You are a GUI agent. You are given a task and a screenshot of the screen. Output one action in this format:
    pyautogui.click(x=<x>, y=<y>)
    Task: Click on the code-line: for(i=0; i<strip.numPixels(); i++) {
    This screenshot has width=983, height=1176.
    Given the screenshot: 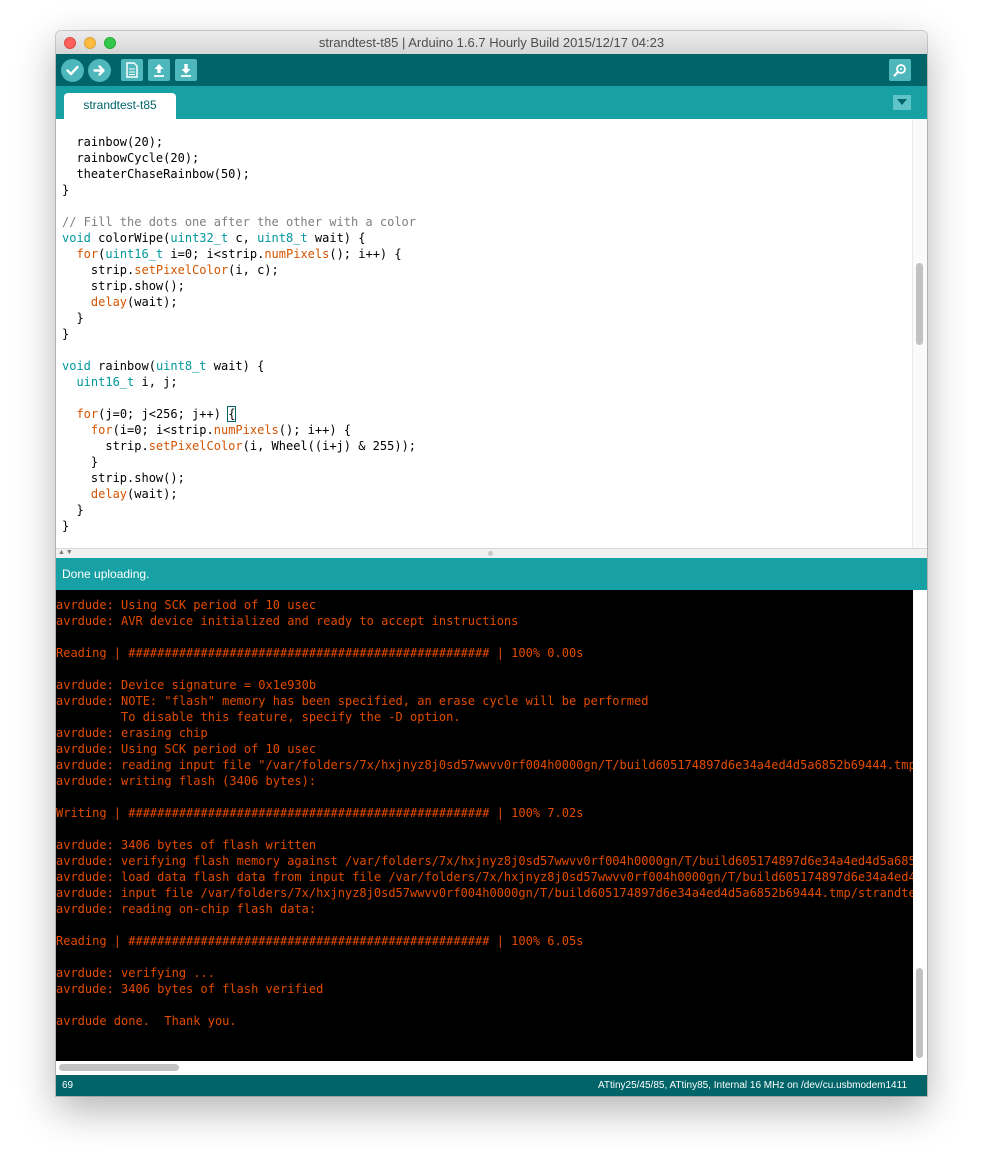 What is the action you would take?
    pyautogui.click(x=239, y=430)
    